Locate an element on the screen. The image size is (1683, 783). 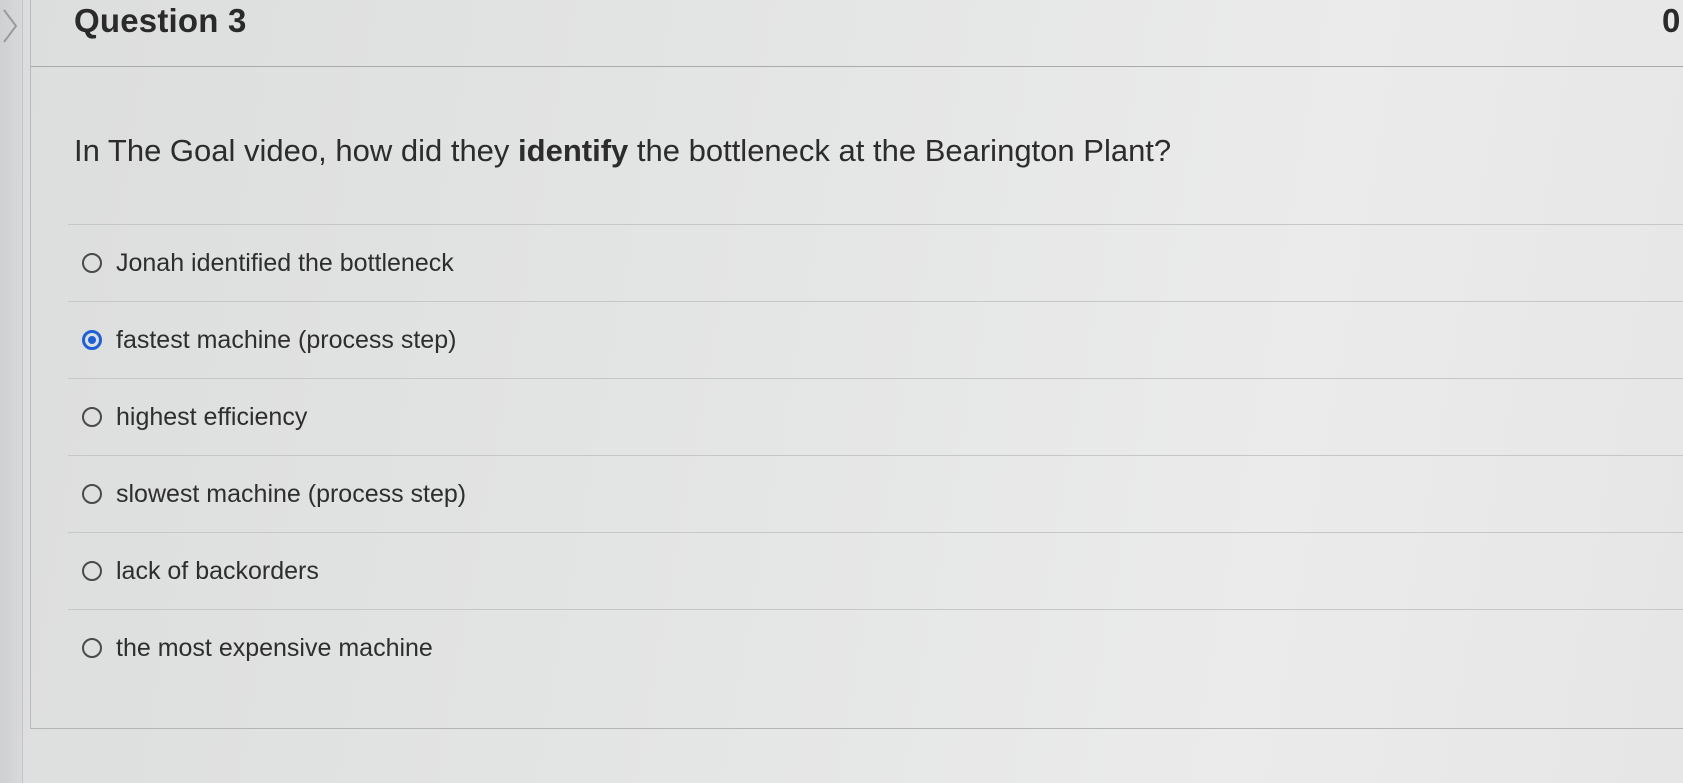
prompt-text-start: In The Goal video, how did they is located at coordinates (296, 150).